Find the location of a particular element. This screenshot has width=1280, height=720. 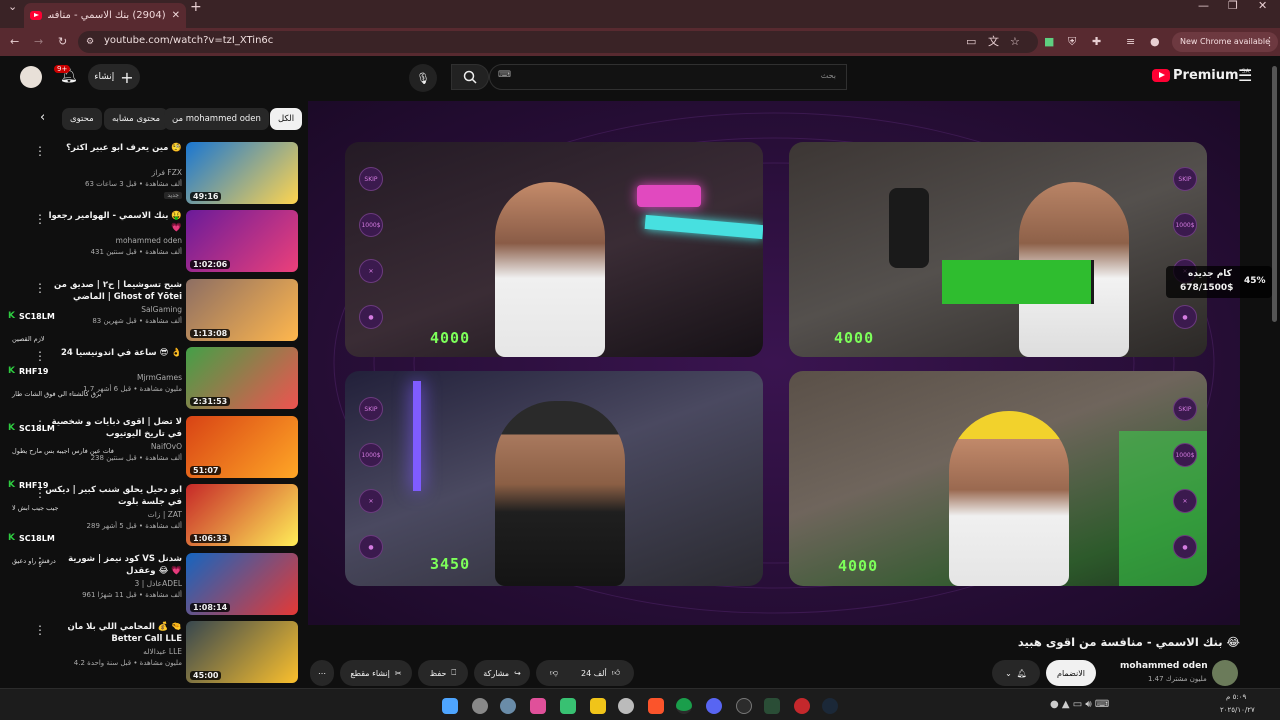

channel-name: mohammed oden is located at coordinates (1164, 666).